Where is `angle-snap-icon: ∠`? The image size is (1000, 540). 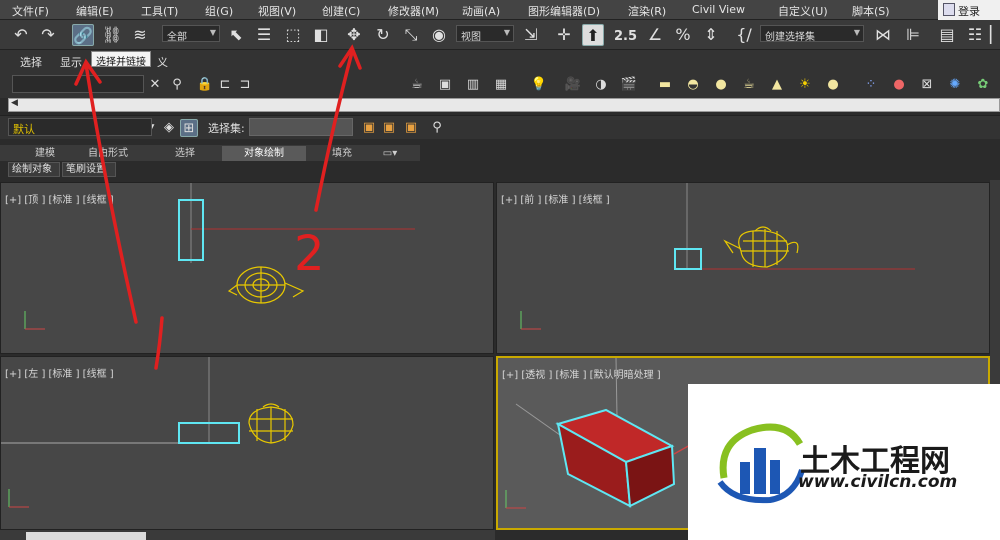
angle-snap-icon: ∠ is located at coordinates (655, 35).